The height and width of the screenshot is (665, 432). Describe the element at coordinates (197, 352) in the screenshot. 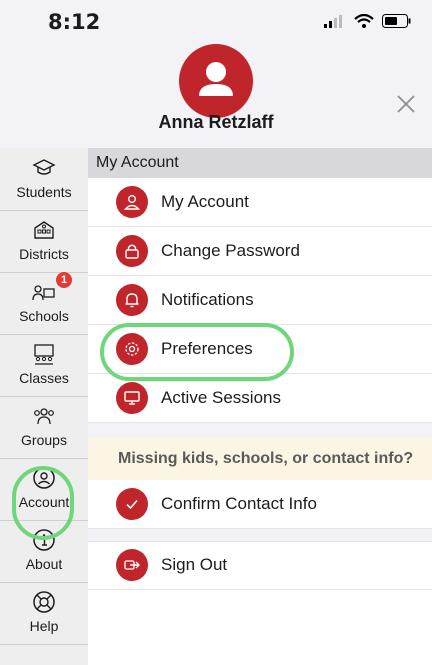

I see `preferences-highlight-ring` at that location.